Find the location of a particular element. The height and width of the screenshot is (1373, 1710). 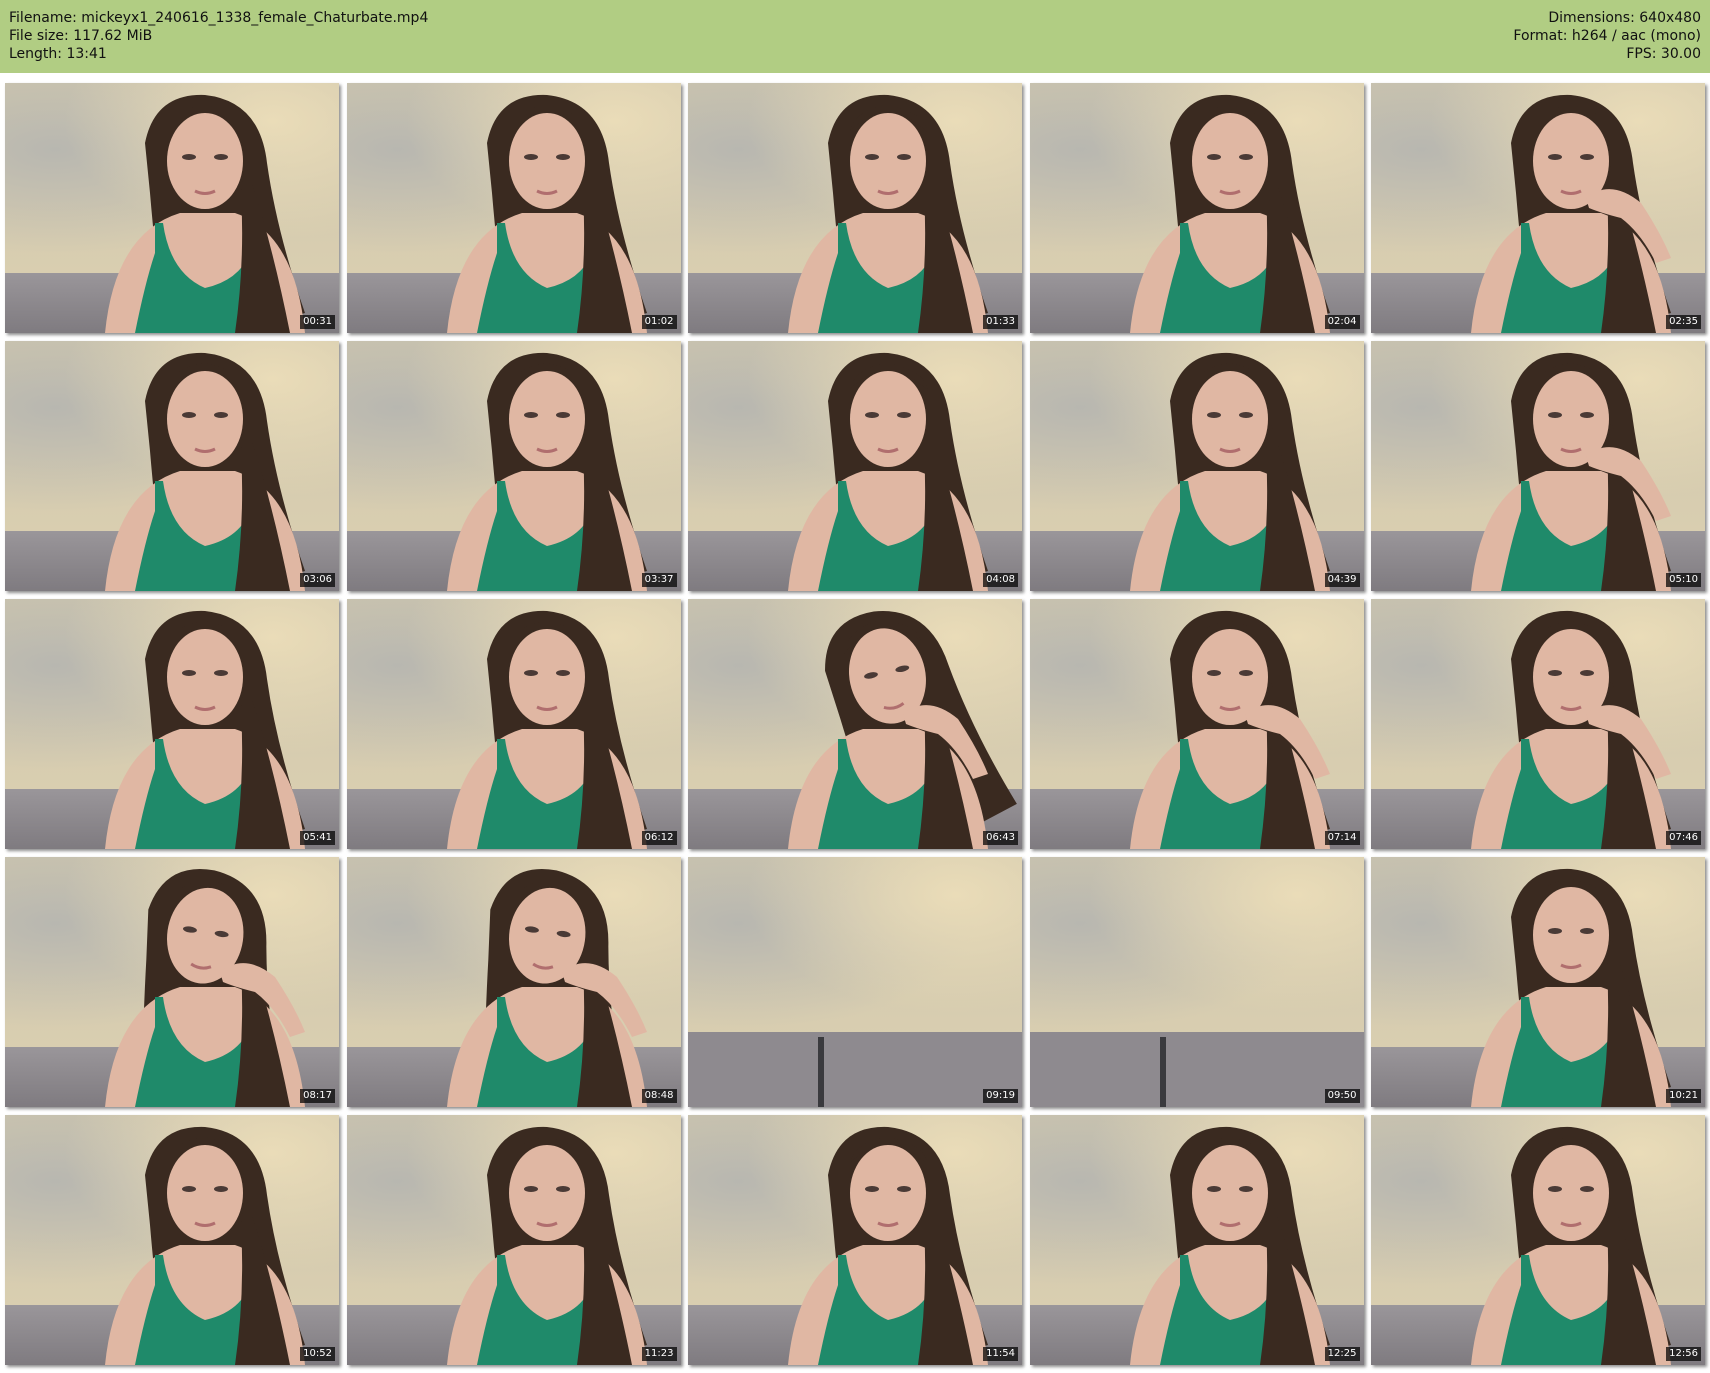

thumbnail: 08:17 is located at coordinates (172, 982).